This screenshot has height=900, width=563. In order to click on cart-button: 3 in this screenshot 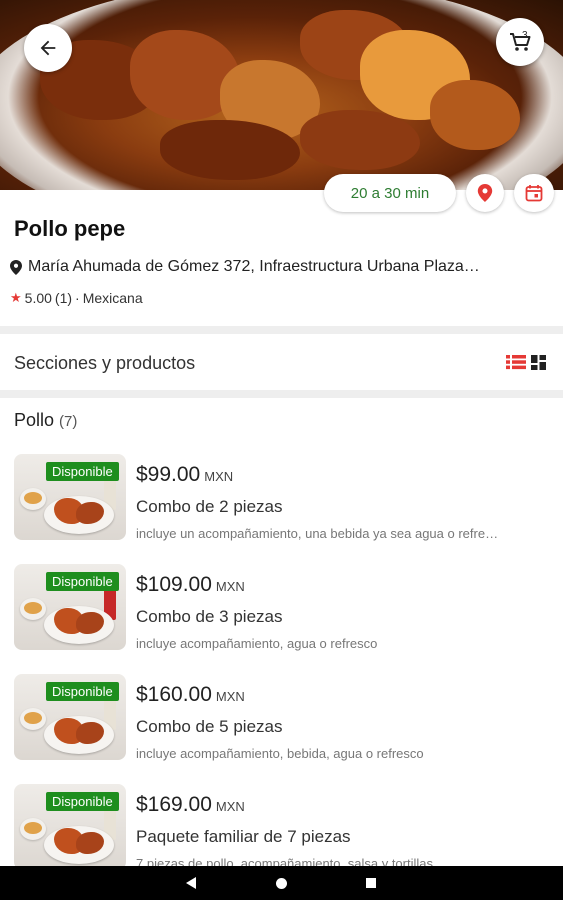, I will do `click(520, 42)`.